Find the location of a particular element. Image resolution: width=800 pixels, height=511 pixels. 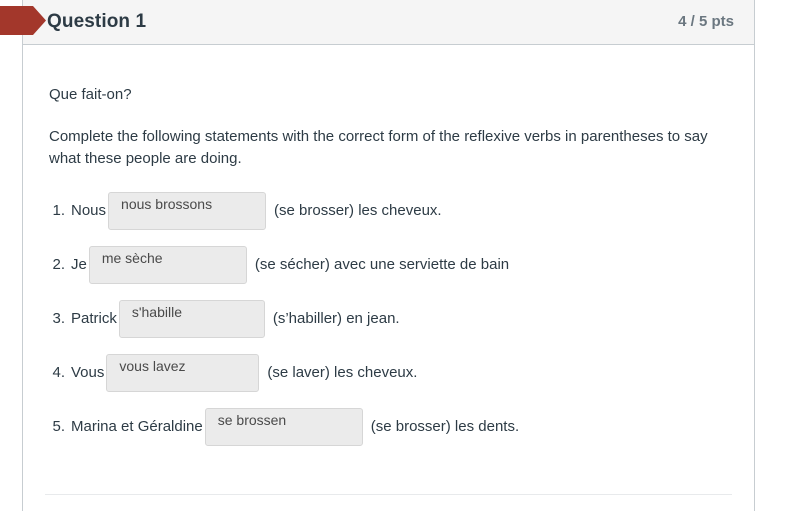

answer-input-2: me sèche is located at coordinates (167, 265).